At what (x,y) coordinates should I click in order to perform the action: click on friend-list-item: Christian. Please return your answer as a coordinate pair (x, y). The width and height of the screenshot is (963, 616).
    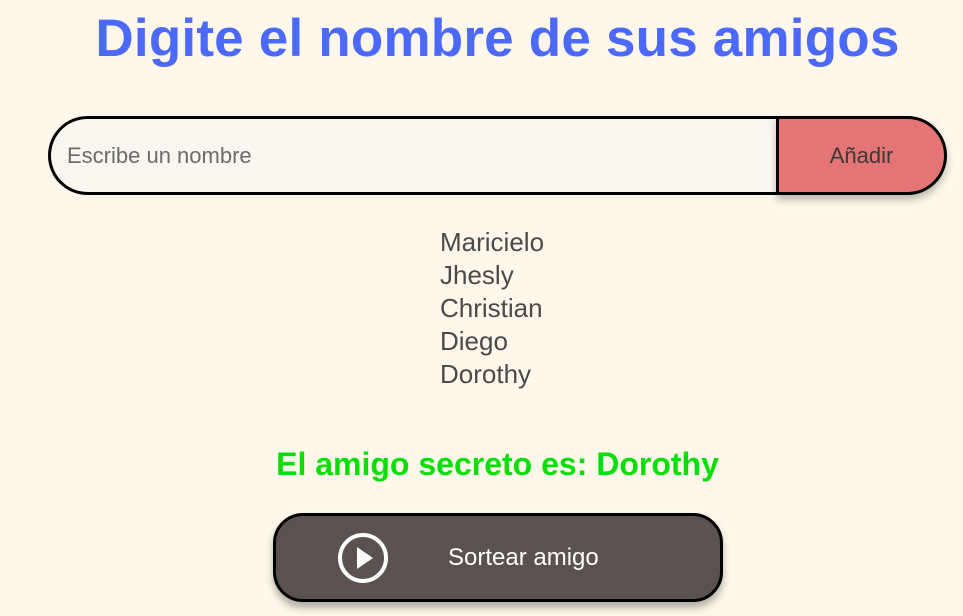
    Looking at the image, I should click on (491, 308).